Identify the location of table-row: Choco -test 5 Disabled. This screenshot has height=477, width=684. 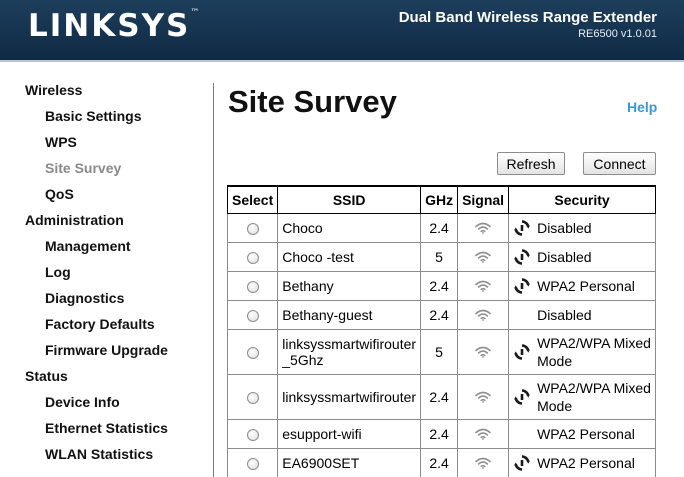
(441, 256).